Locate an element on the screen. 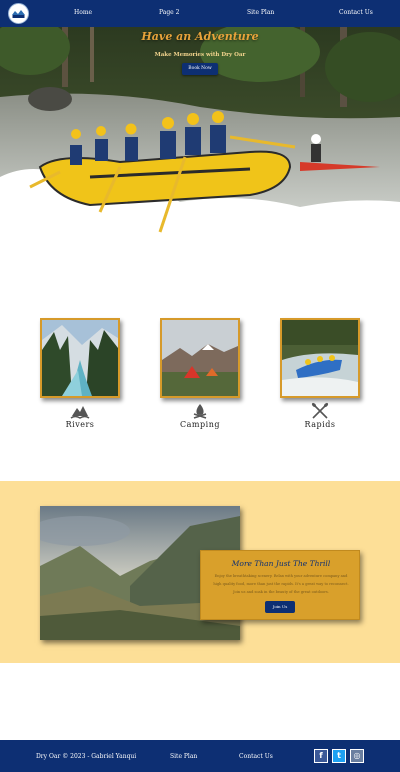 The height and width of the screenshot is (772, 400). facebook-button: f is located at coordinates (321, 756).